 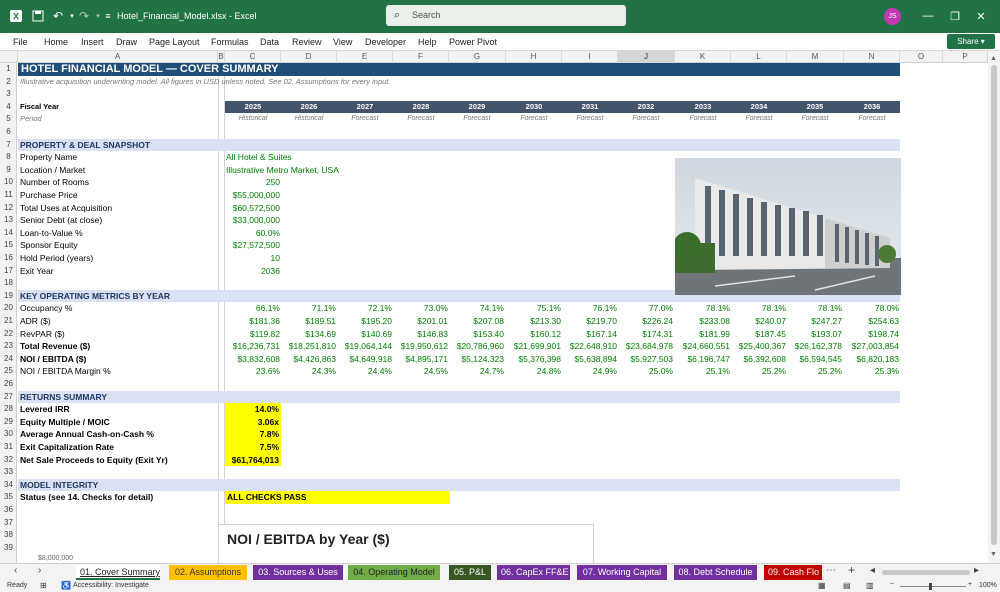 What do you see at coordinates (8, 321) in the screenshot?
I see `row-header: 21` at bounding box center [8, 321].